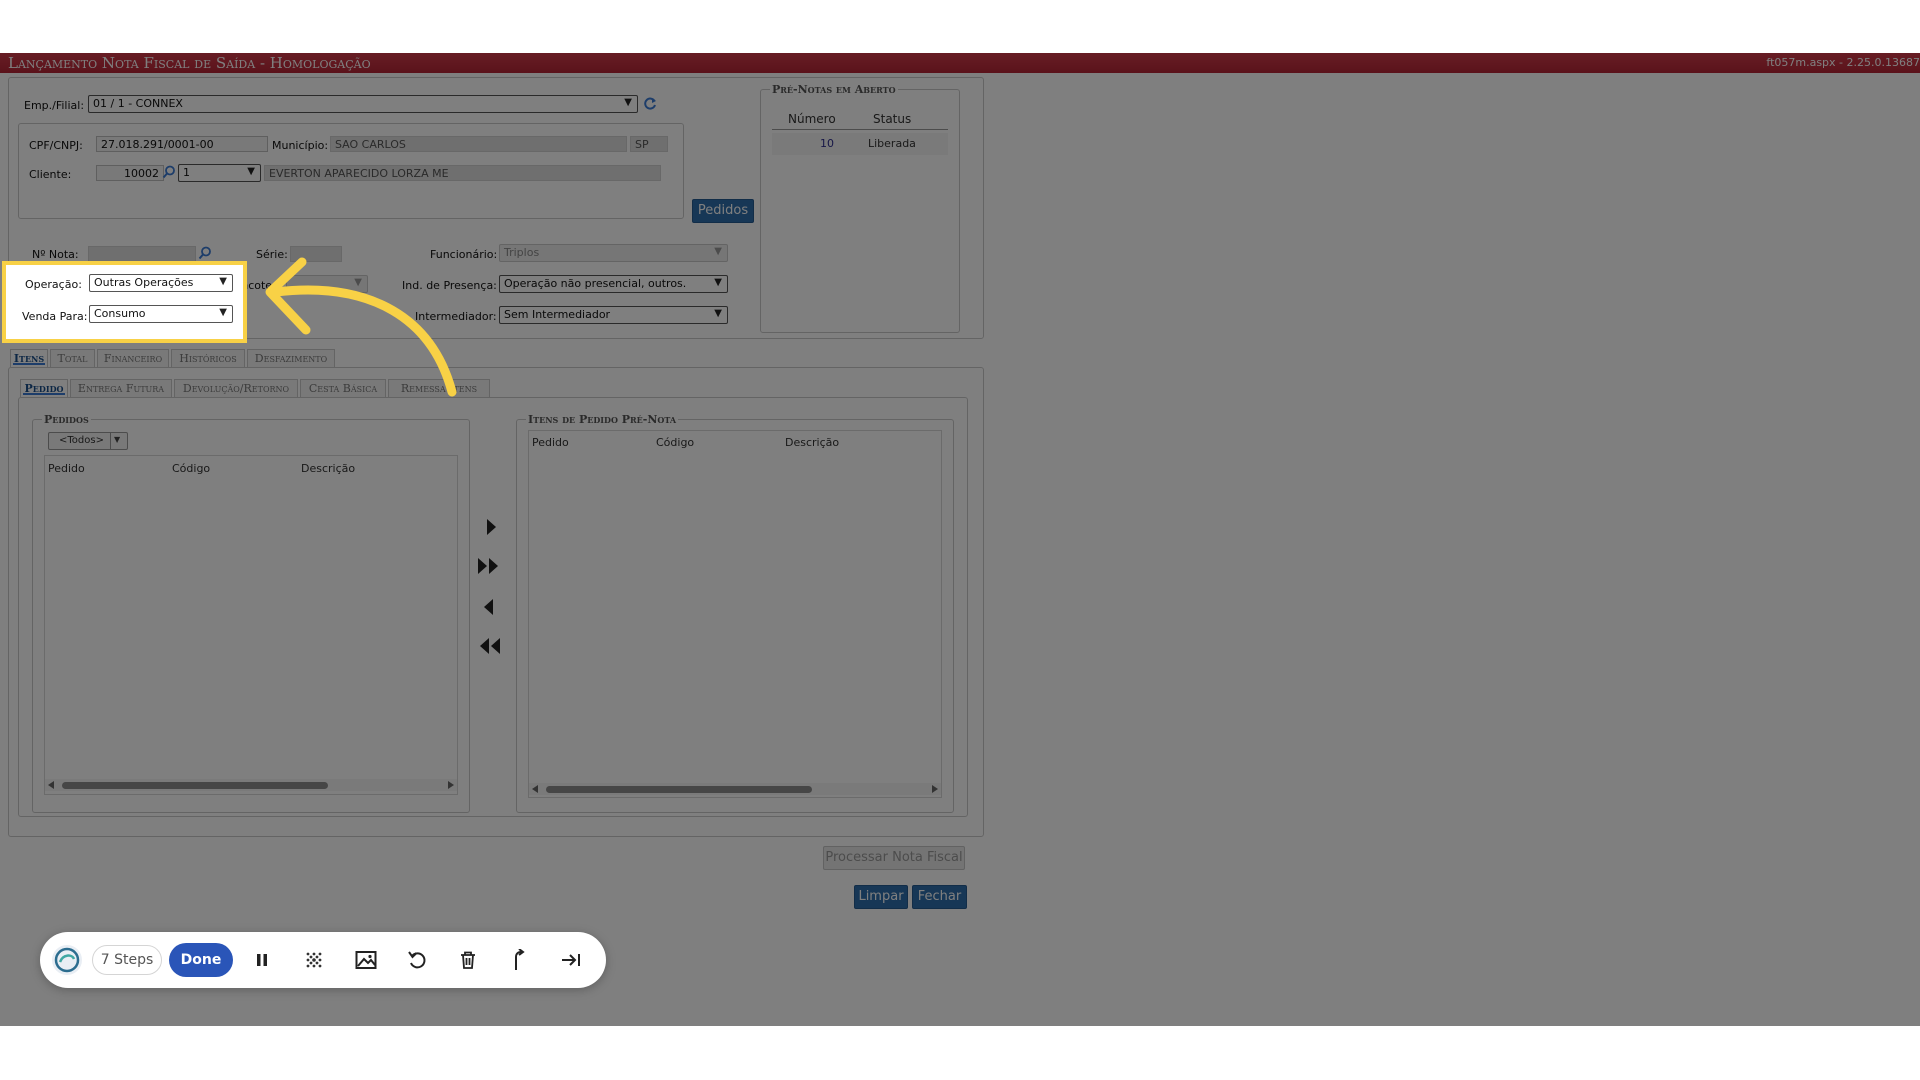  Describe the element at coordinates (67, 960) in the screenshot. I see `app-logo-icon` at that location.